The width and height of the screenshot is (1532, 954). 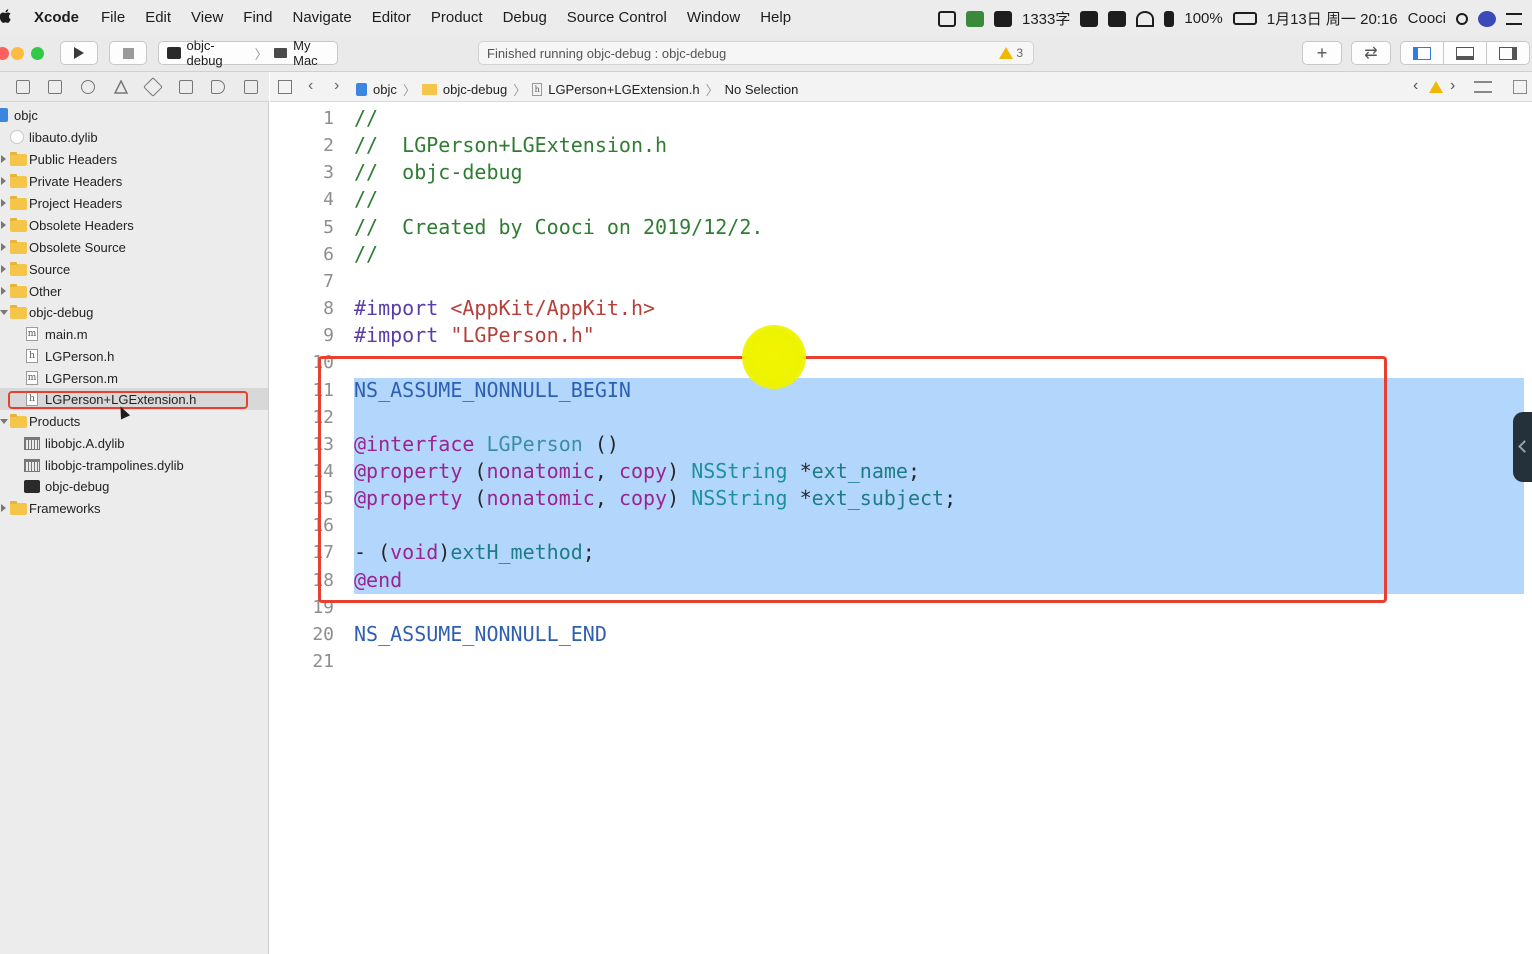 I want to click on menu-source-control: Source Control, so click(x=617, y=17).